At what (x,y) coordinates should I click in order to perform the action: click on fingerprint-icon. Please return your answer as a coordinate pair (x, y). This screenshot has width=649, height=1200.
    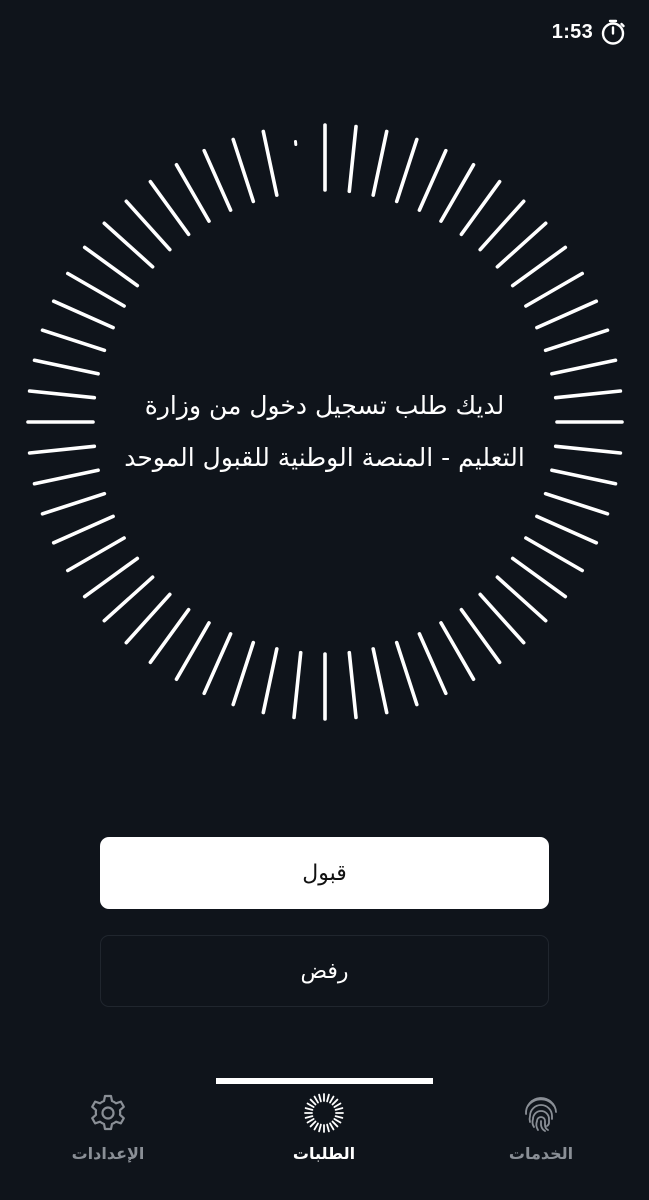
    Looking at the image, I should click on (541, 1114).